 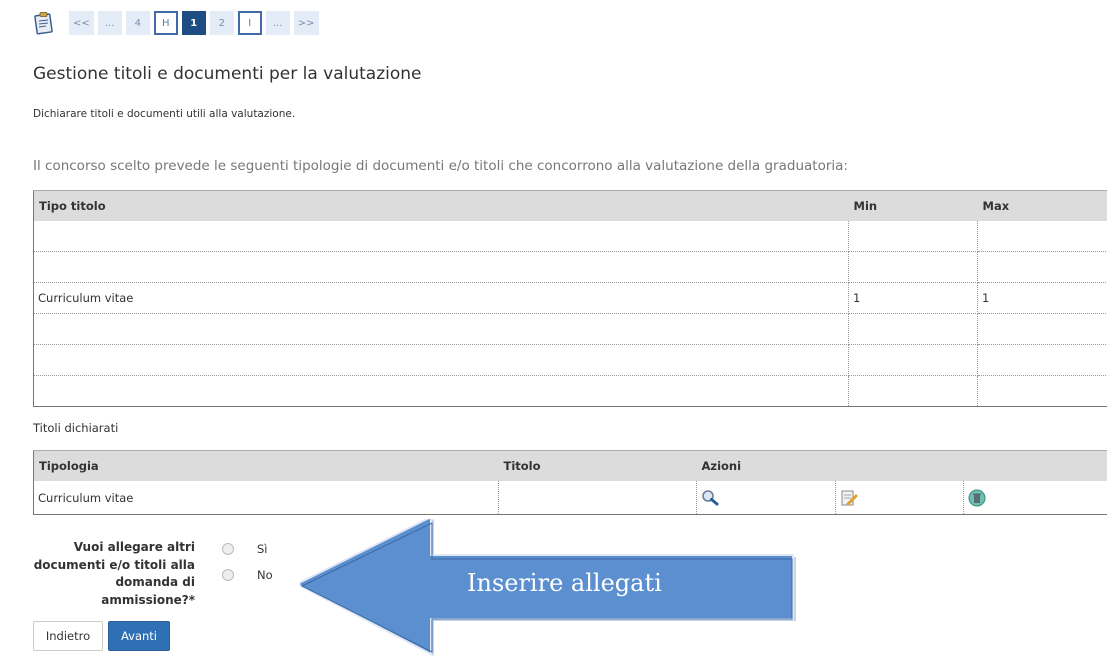 What do you see at coordinates (1042, 298) in the screenshot?
I see `cell-max: 1` at bounding box center [1042, 298].